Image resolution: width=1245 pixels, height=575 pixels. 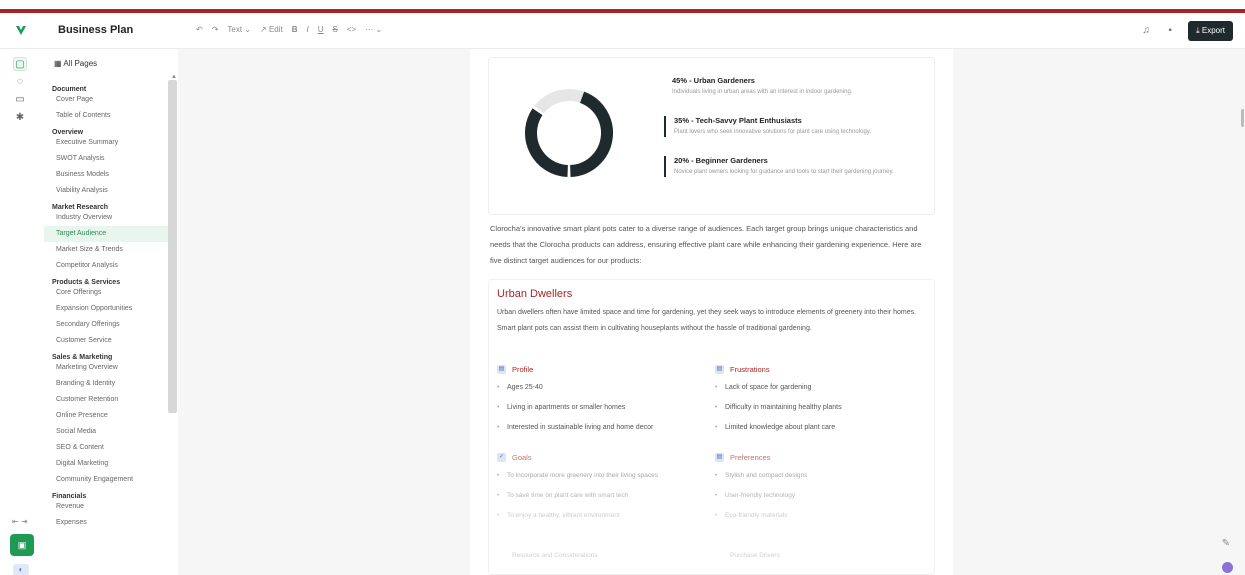 I want to click on export-label: Export, so click(x=1213, y=30).